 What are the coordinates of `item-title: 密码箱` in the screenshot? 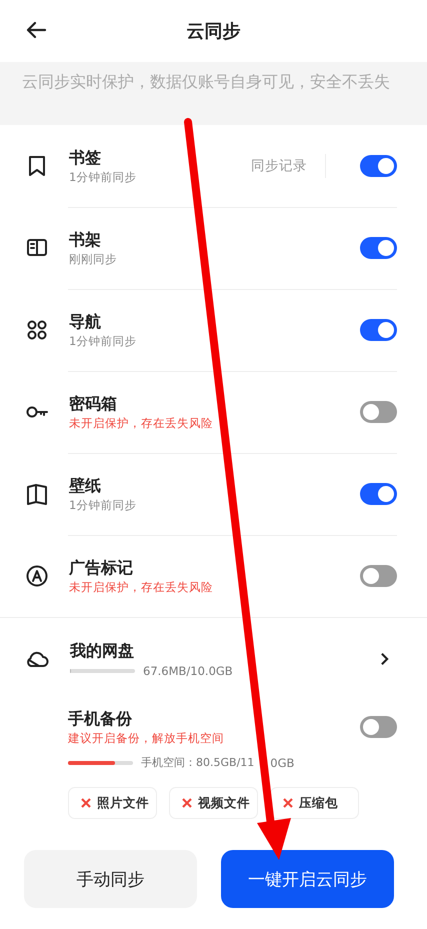 It's located at (93, 404).